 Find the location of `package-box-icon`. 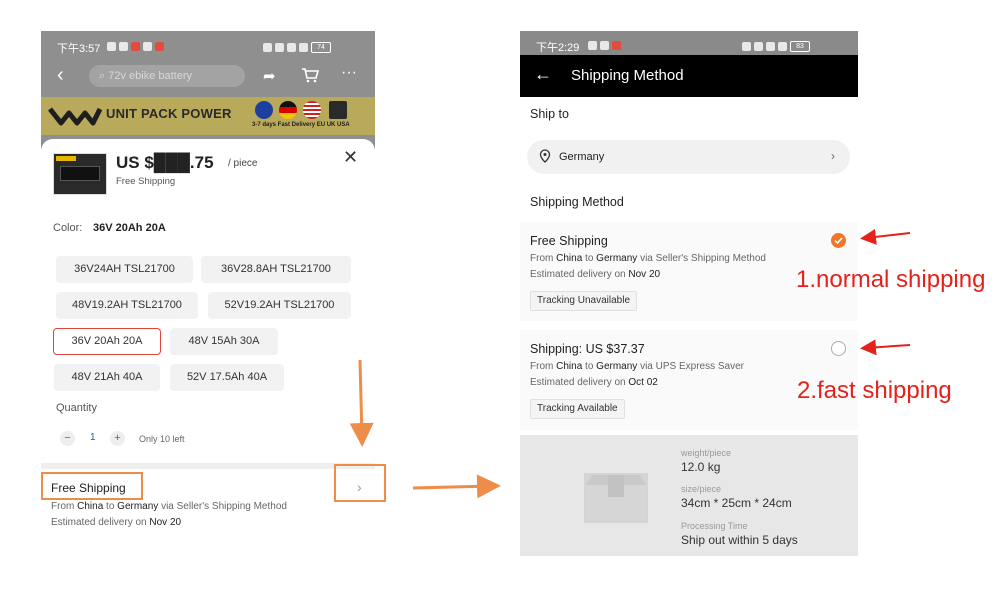

package-box-icon is located at coordinates (616, 498).